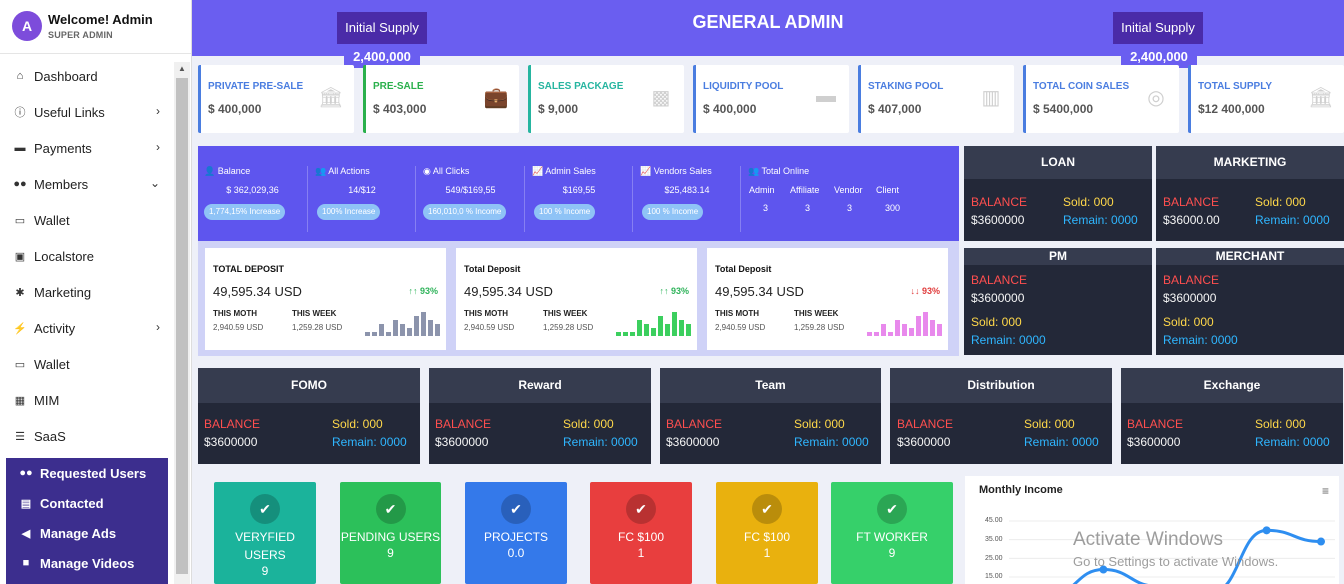  What do you see at coordinates (755, 171) in the screenshot?
I see `users-icon: 👥` at bounding box center [755, 171].